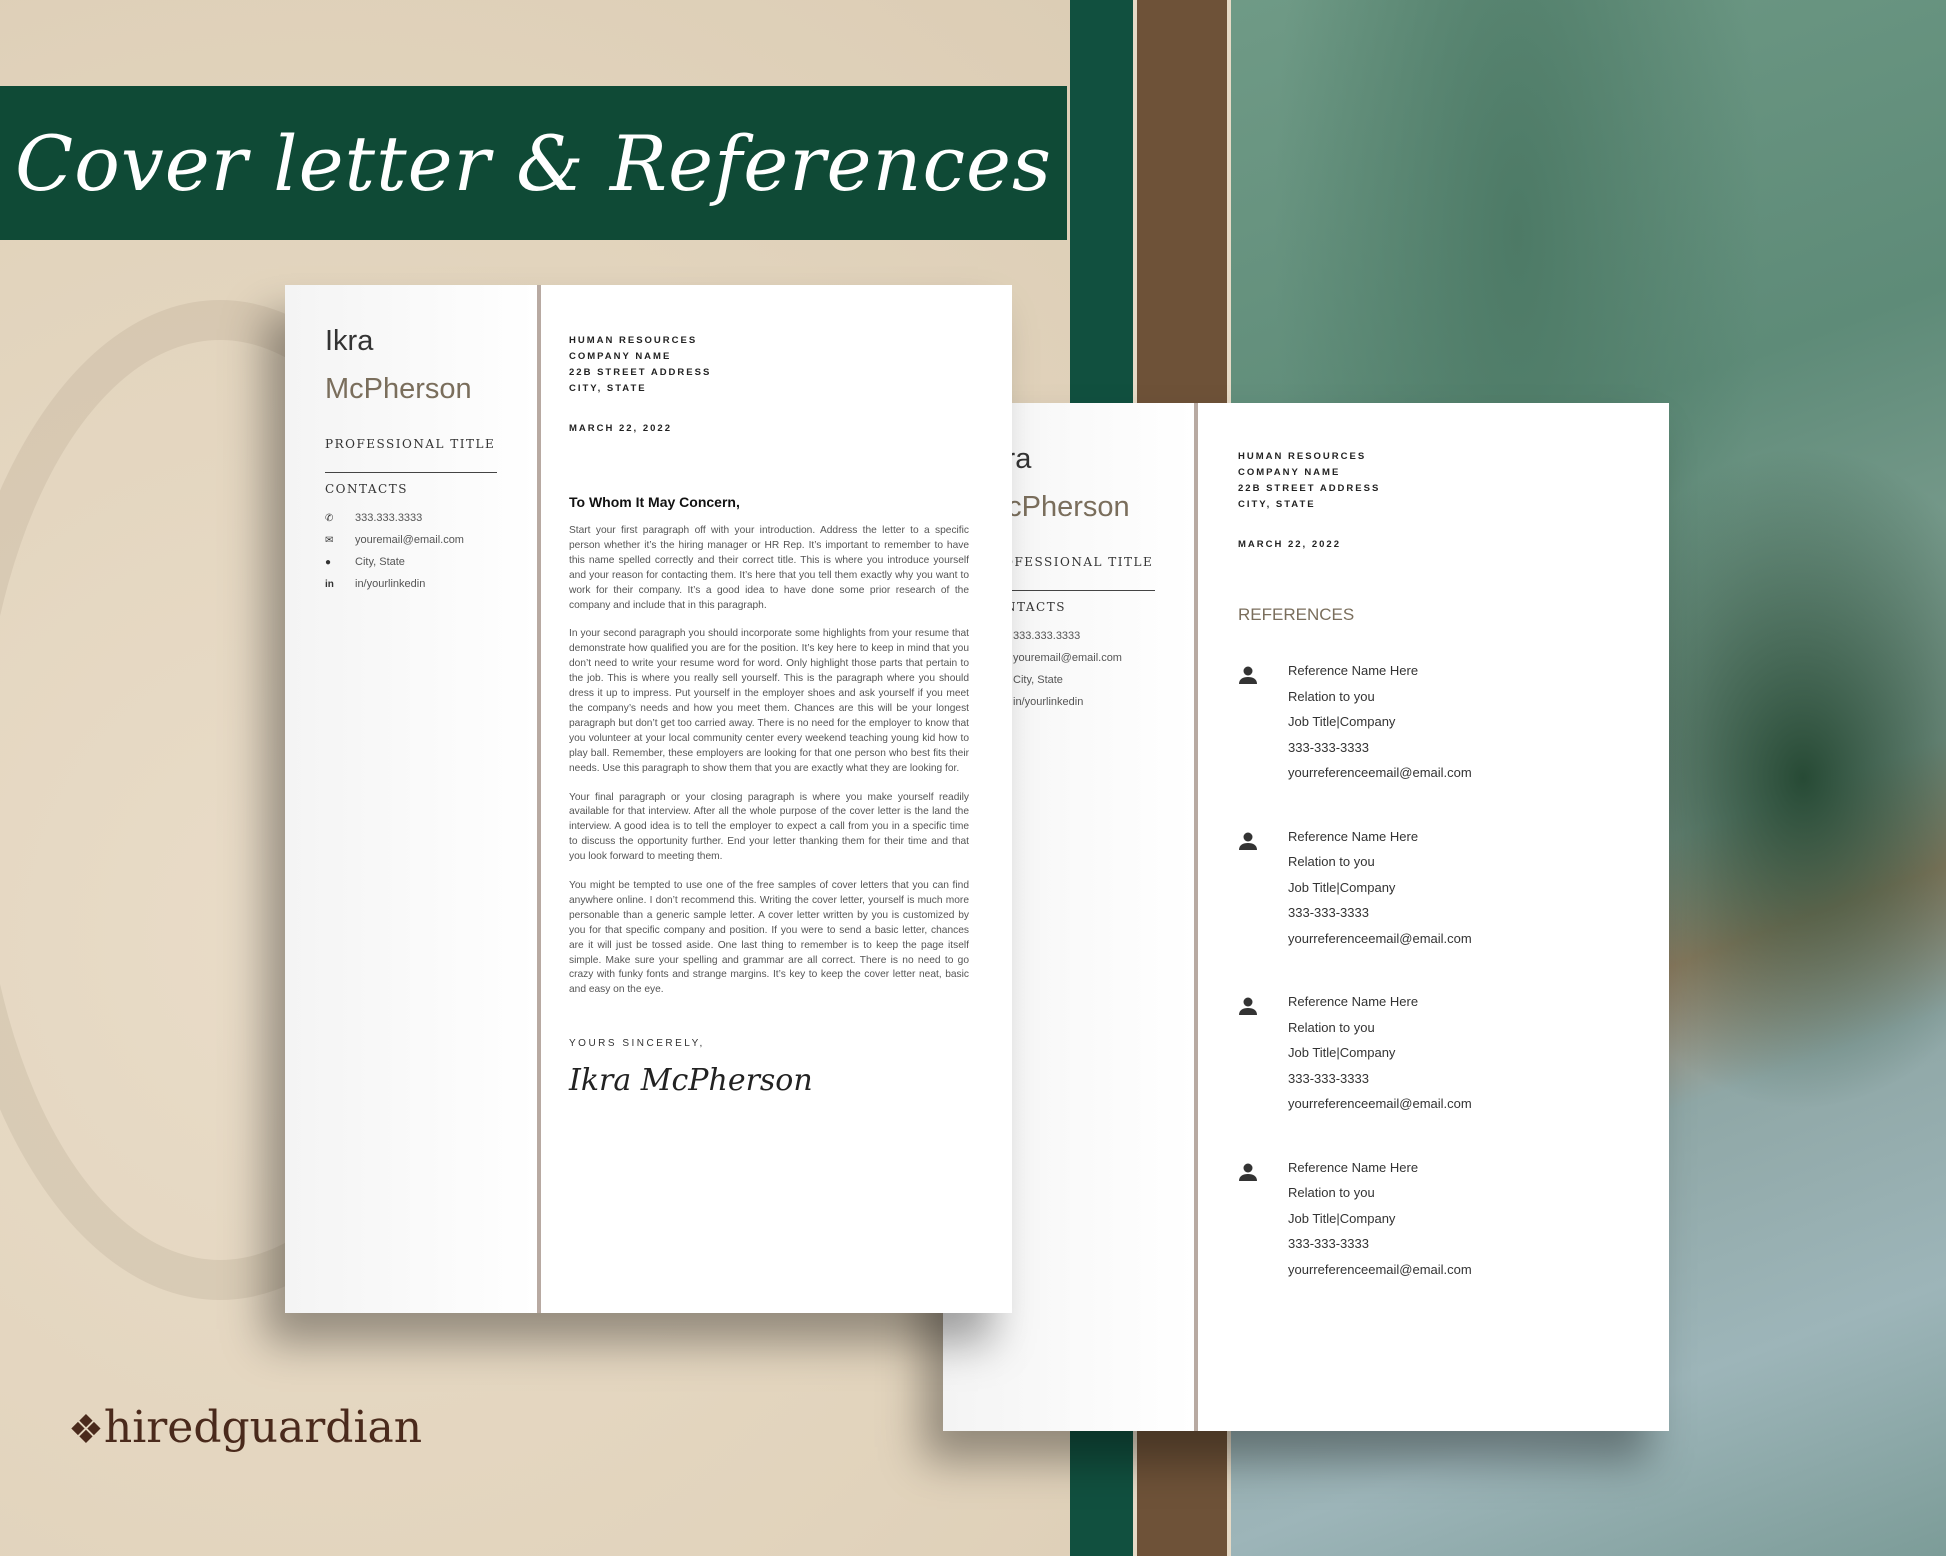  I want to click on contact-location: ● City, State, so click(394, 562).